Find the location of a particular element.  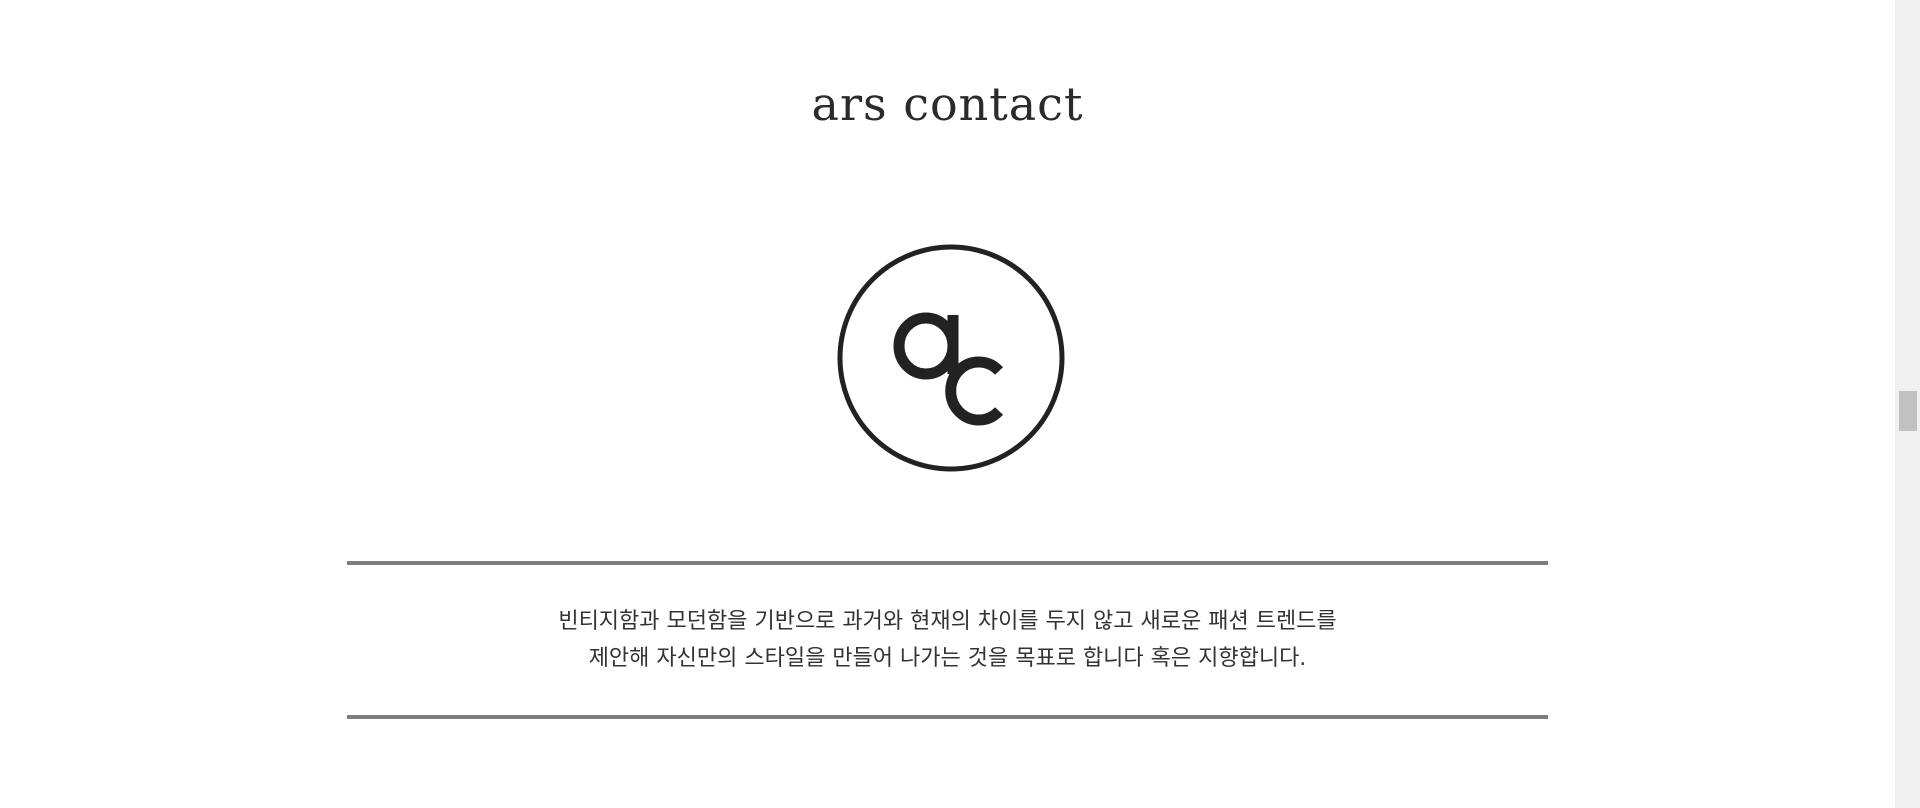

vertical-scrollbar is located at coordinates (1907, 404).